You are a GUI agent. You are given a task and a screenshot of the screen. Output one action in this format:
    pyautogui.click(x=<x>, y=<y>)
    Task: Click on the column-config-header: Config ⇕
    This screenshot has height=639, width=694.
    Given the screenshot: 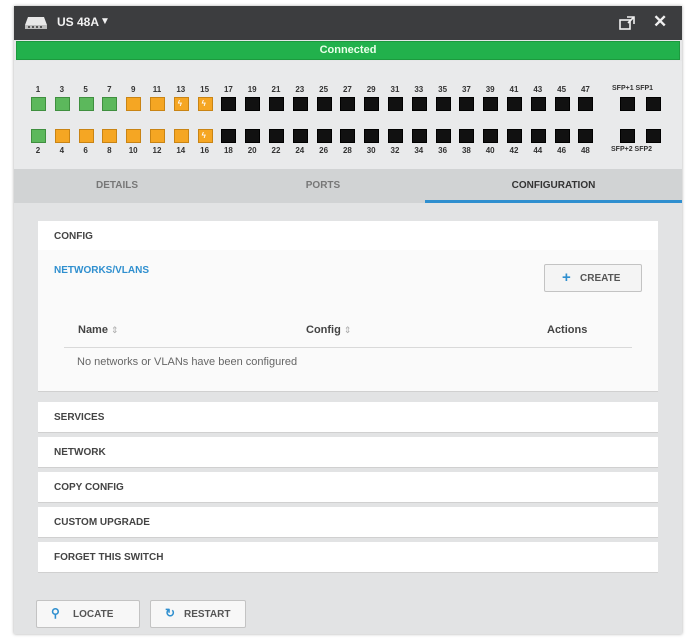 What is the action you would take?
    pyautogui.click(x=328, y=330)
    